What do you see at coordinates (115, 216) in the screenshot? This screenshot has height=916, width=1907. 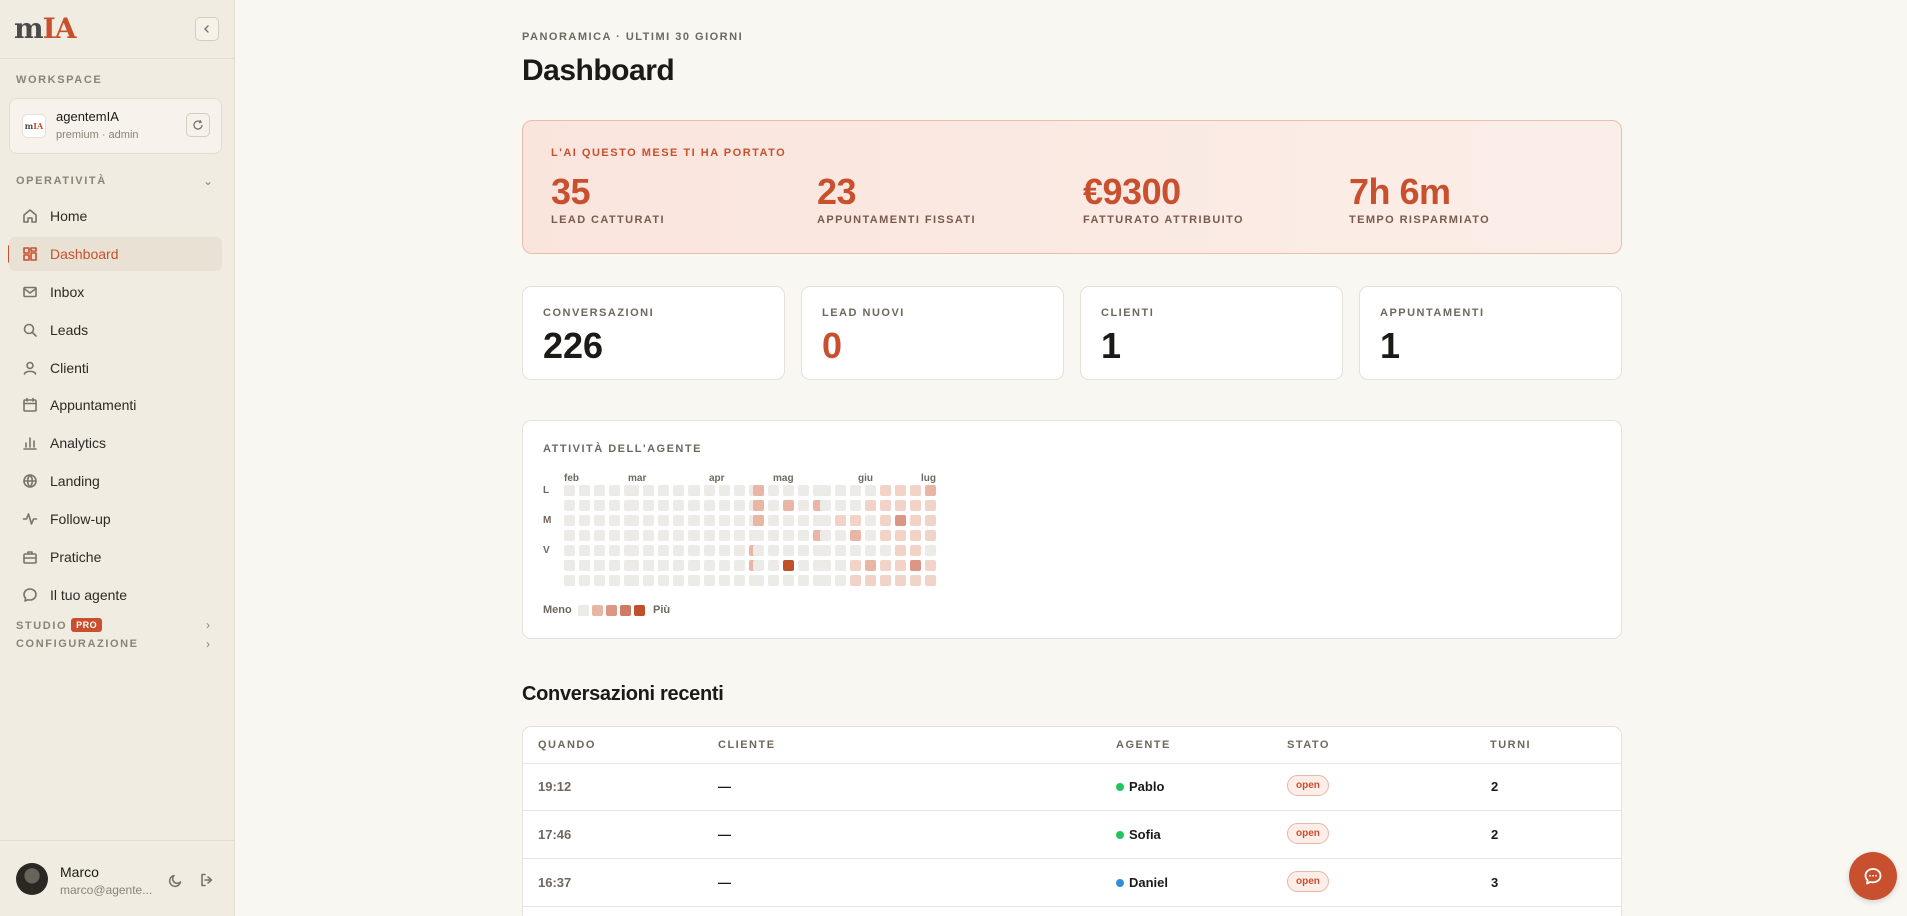 I see `sidebar-item-home: Home` at bounding box center [115, 216].